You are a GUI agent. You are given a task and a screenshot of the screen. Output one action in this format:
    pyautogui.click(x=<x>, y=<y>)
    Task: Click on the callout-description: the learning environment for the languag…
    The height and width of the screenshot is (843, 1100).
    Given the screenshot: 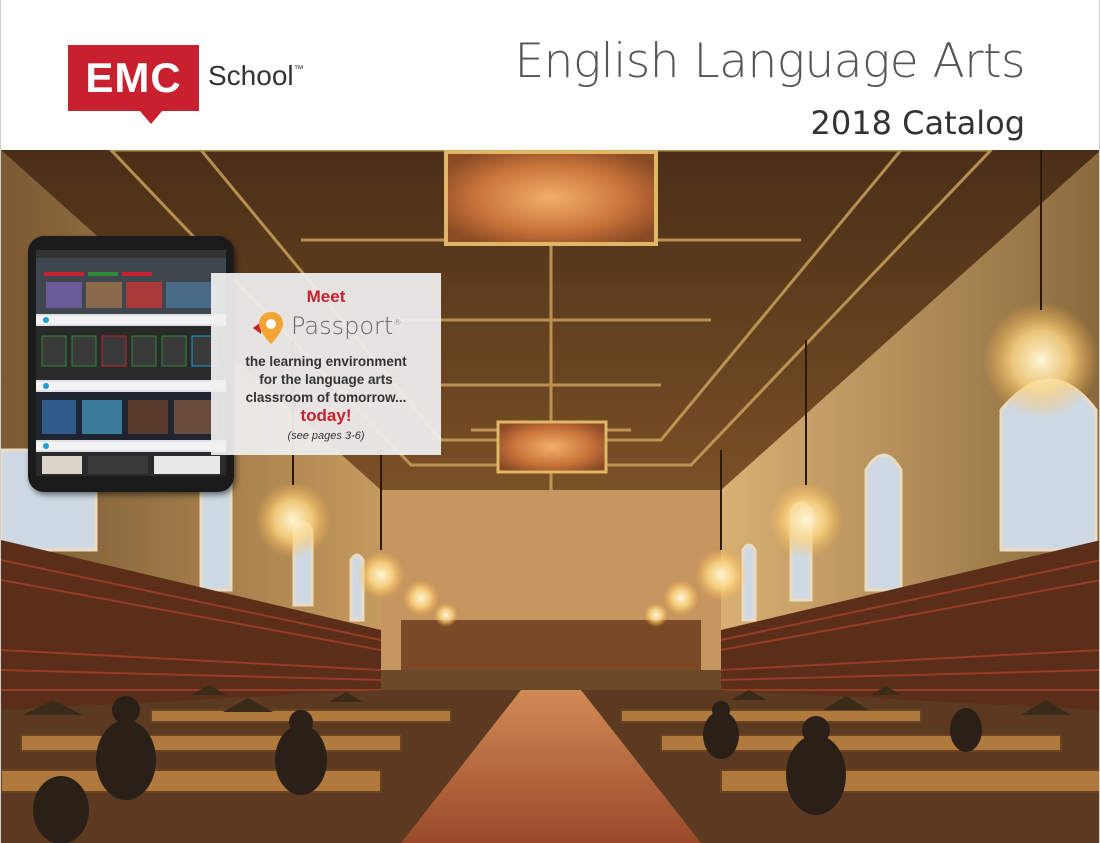 What is the action you would take?
    pyautogui.click(x=326, y=380)
    